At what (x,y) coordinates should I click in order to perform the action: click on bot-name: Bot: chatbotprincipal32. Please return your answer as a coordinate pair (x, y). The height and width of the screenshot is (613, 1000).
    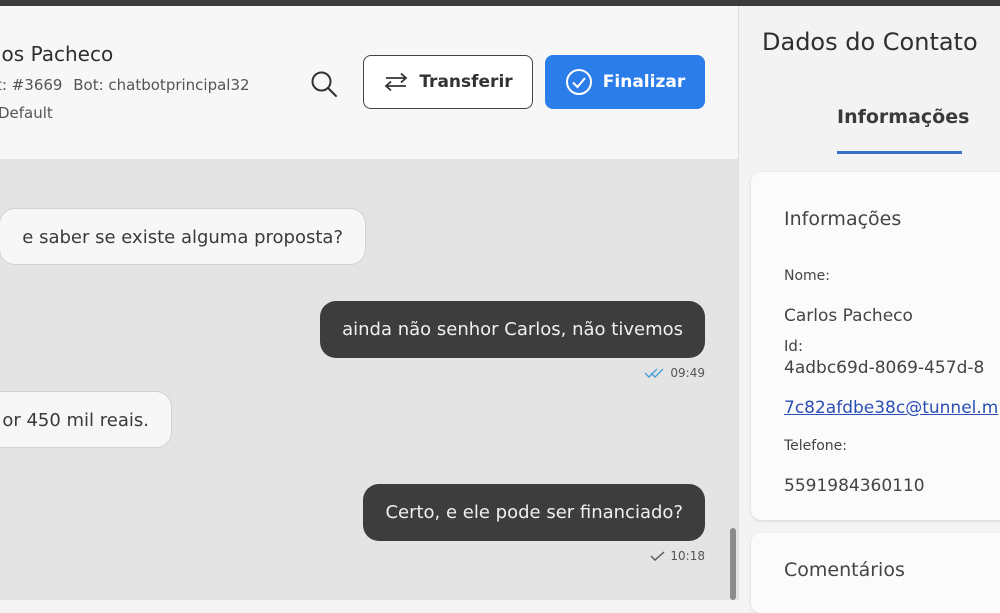
    Looking at the image, I should click on (161, 85).